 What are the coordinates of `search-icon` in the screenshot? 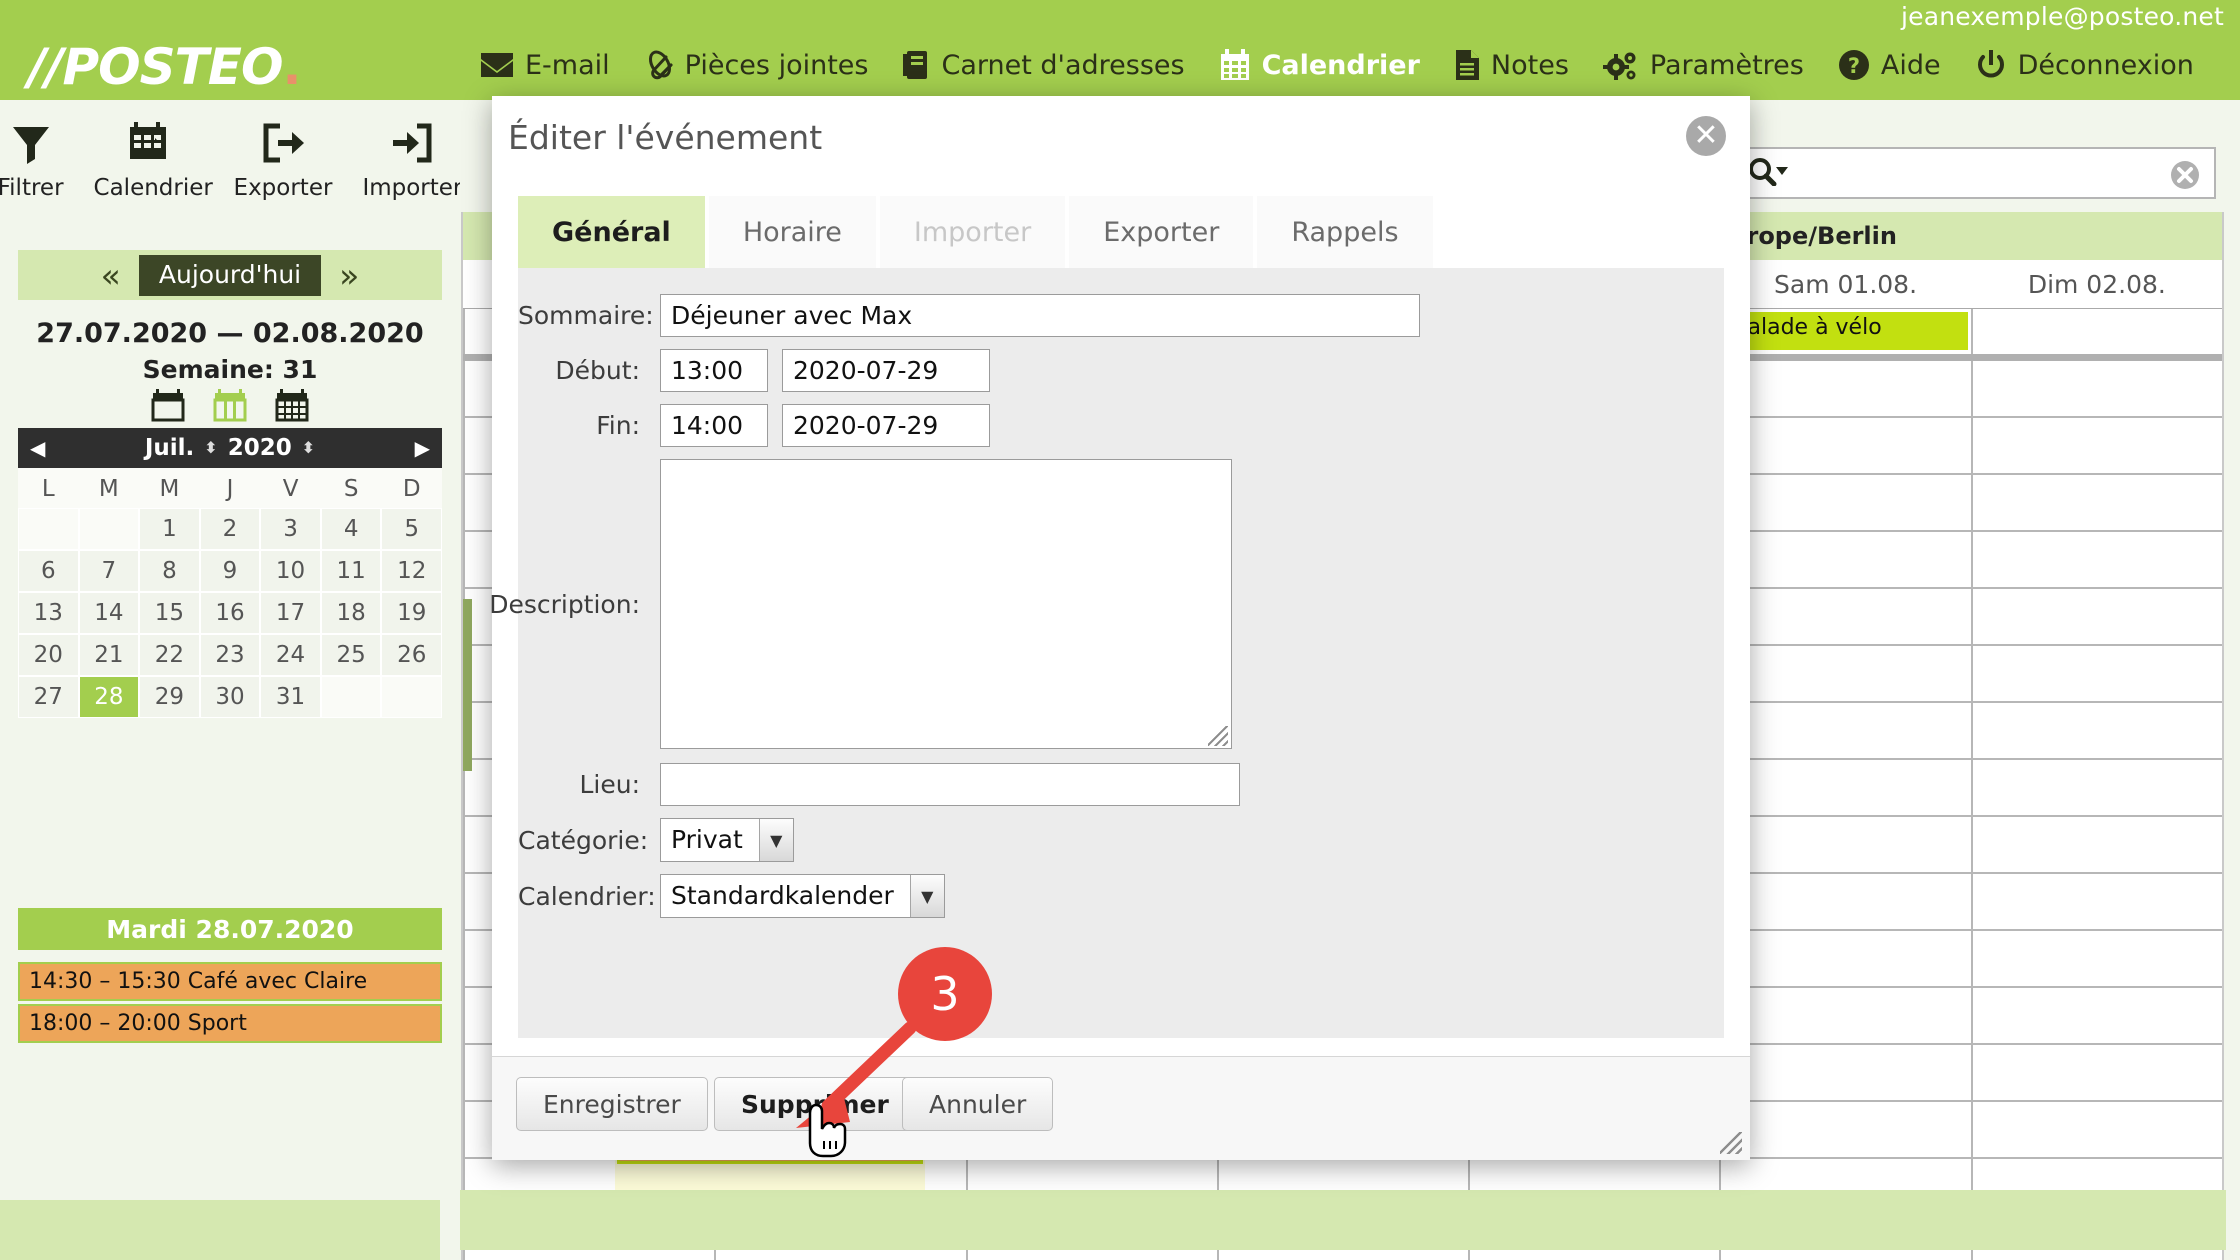 It's located at (1768, 173).